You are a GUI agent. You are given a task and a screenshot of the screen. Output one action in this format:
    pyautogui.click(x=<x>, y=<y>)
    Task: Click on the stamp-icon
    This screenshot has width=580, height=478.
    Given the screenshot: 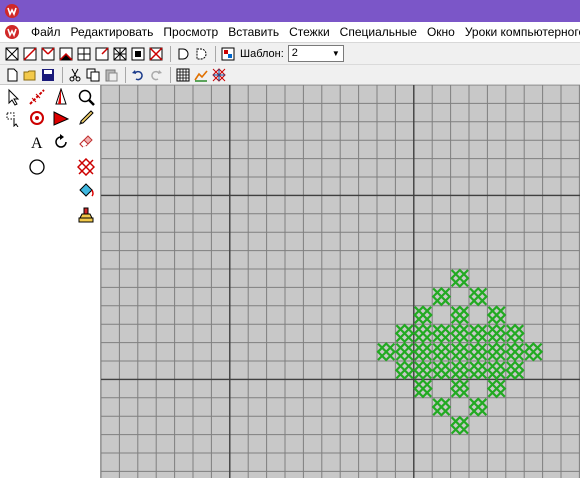 What is the action you would take?
    pyautogui.click(x=86, y=215)
    